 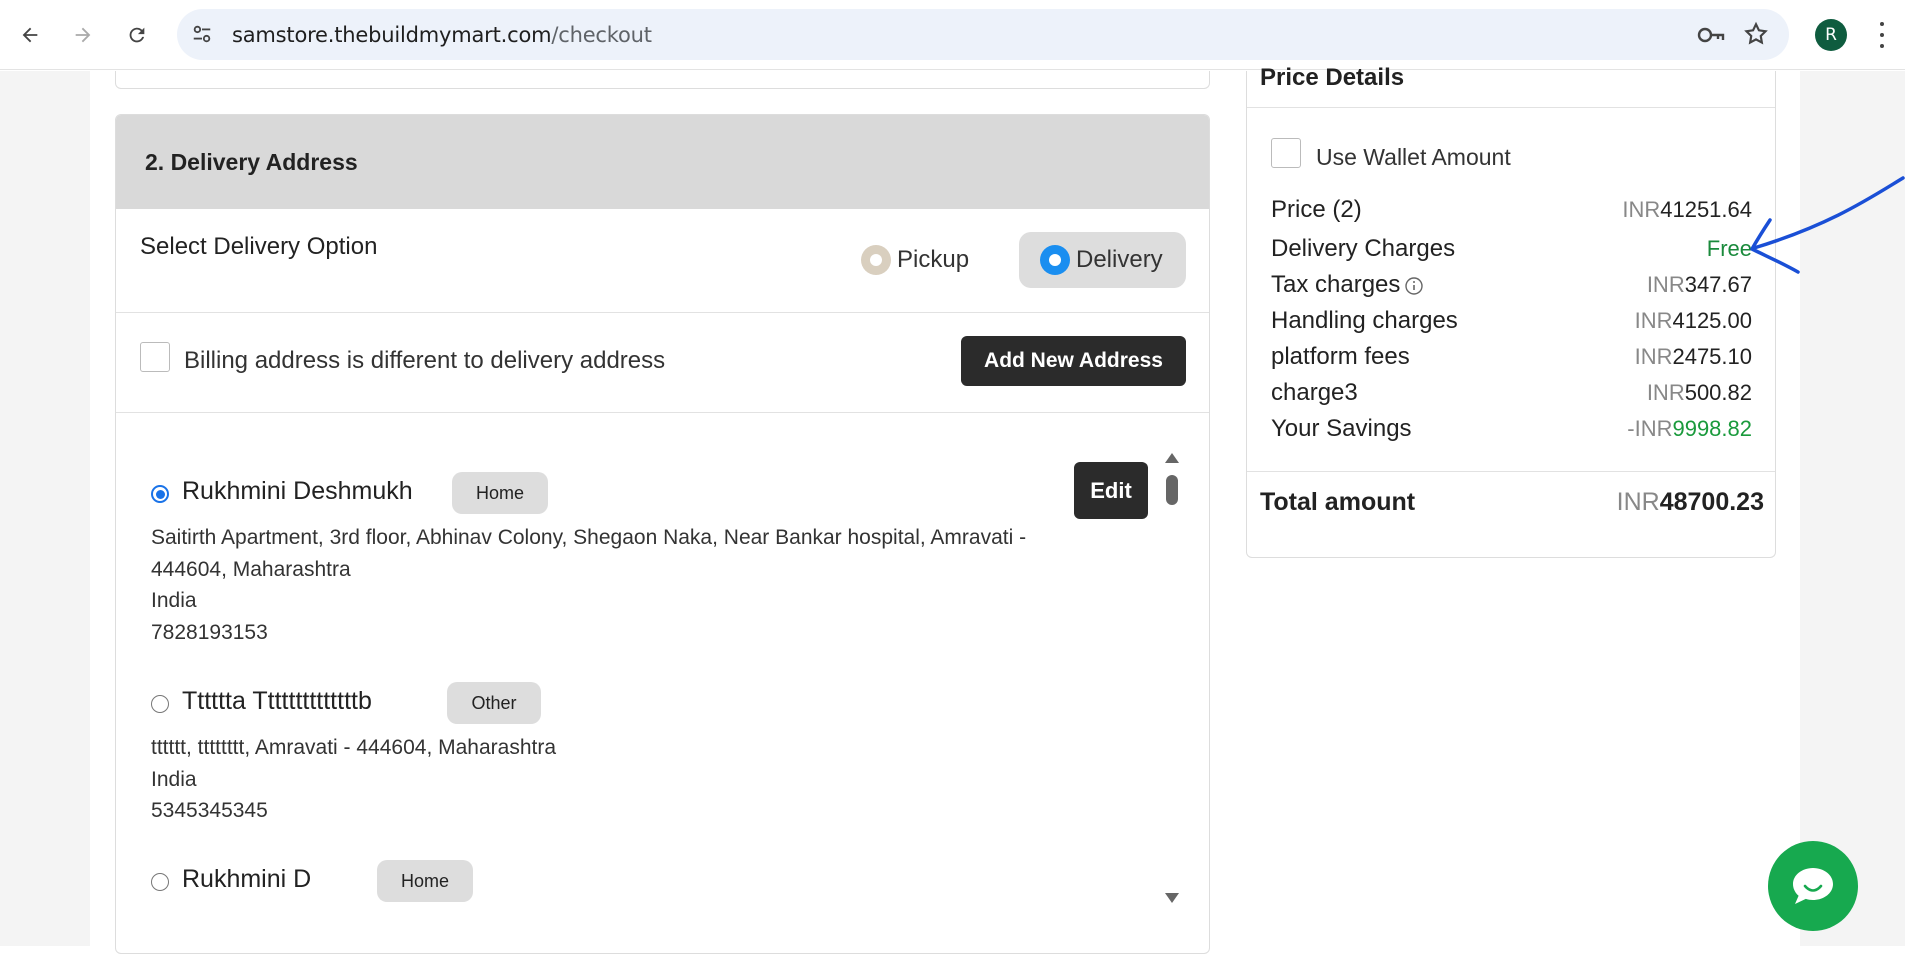 What do you see at coordinates (259, 246) in the screenshot?
I see `delivery-option-title: Select Delivery Option` at bounding box center [259, 246].